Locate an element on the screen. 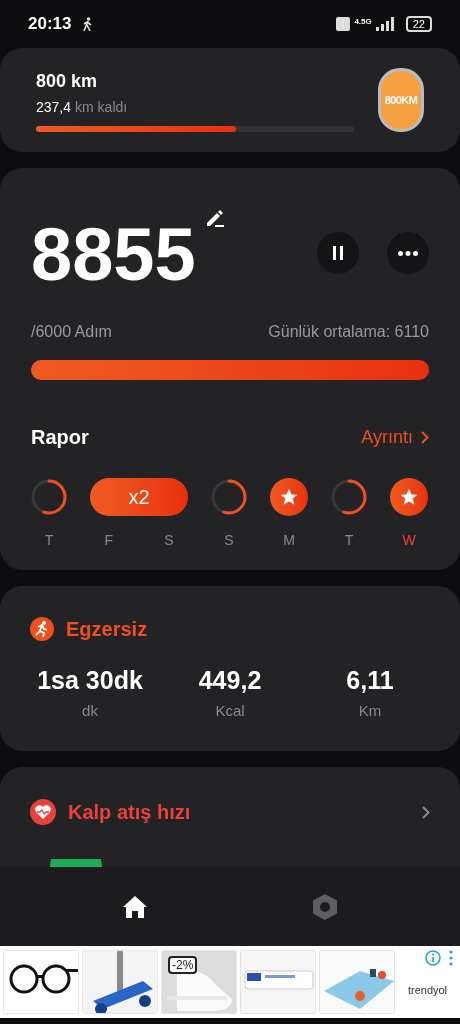 This screenshot has width=460, height=1024. streak-pill: x2 is located at coordinates (139, 497).